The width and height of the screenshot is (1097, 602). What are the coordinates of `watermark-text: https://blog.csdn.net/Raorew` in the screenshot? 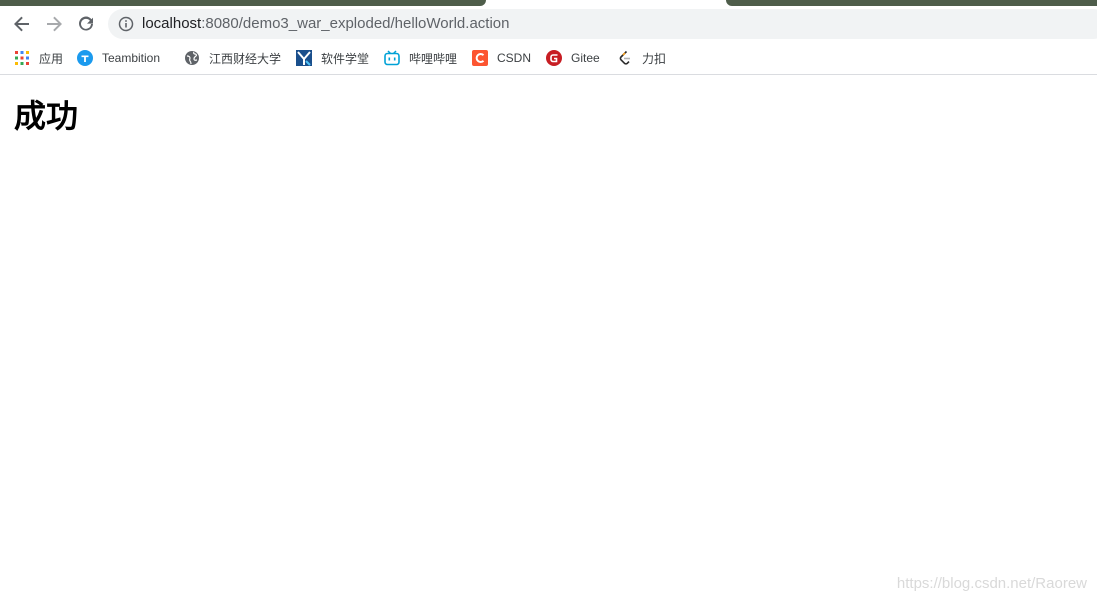 It's located at (991, 583).